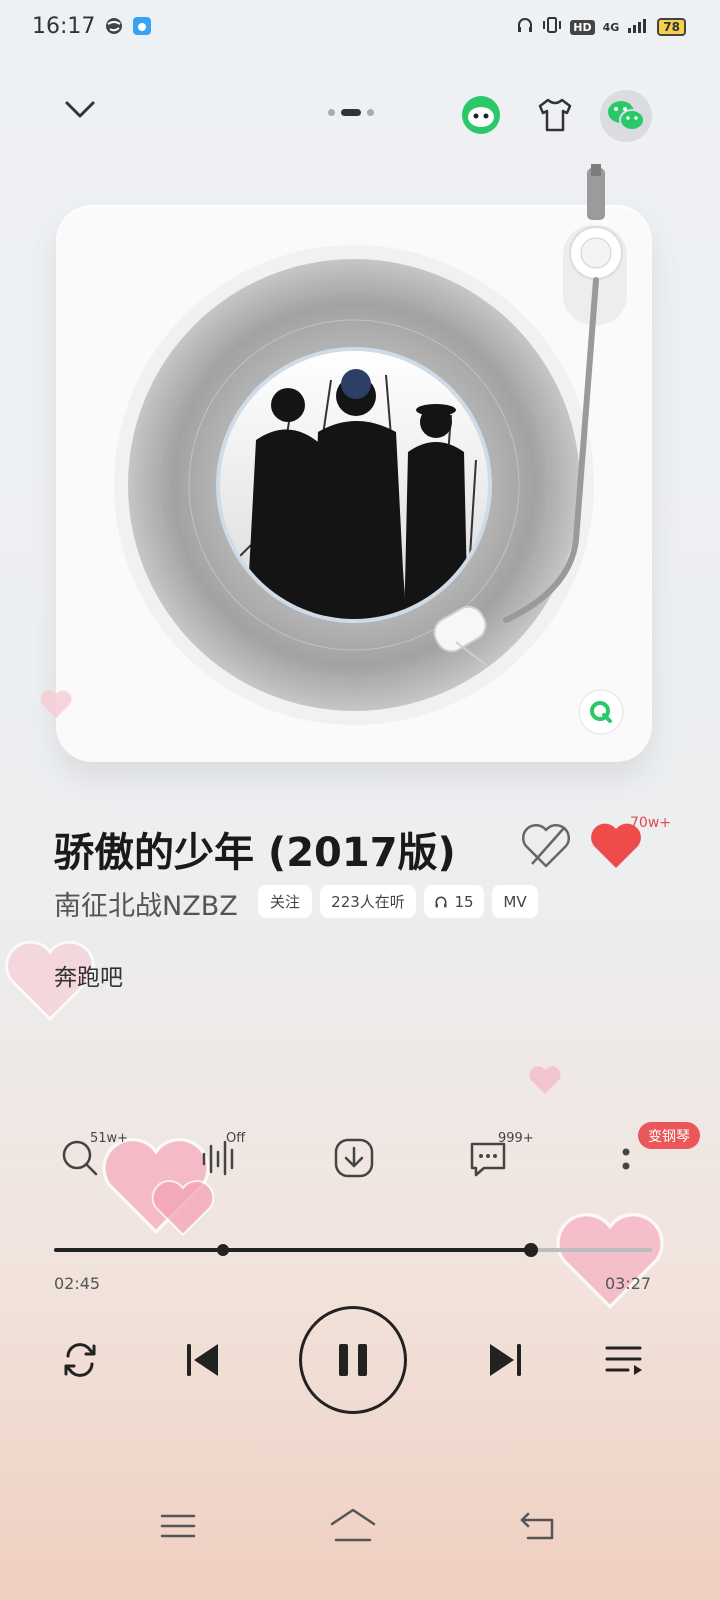 This screenshot has width=720, height=1600. I want to click on piano-mode-badge: 变钢琴, so click(669, 1135).